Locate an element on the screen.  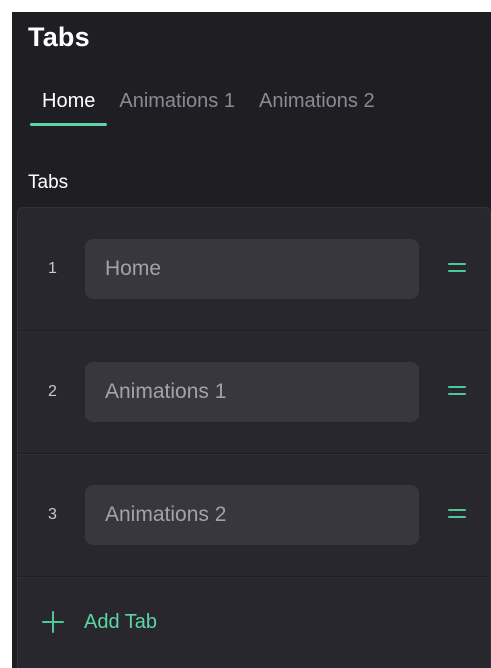
tab-animations-1: Animations 1 is located at coordinates (177, 107).